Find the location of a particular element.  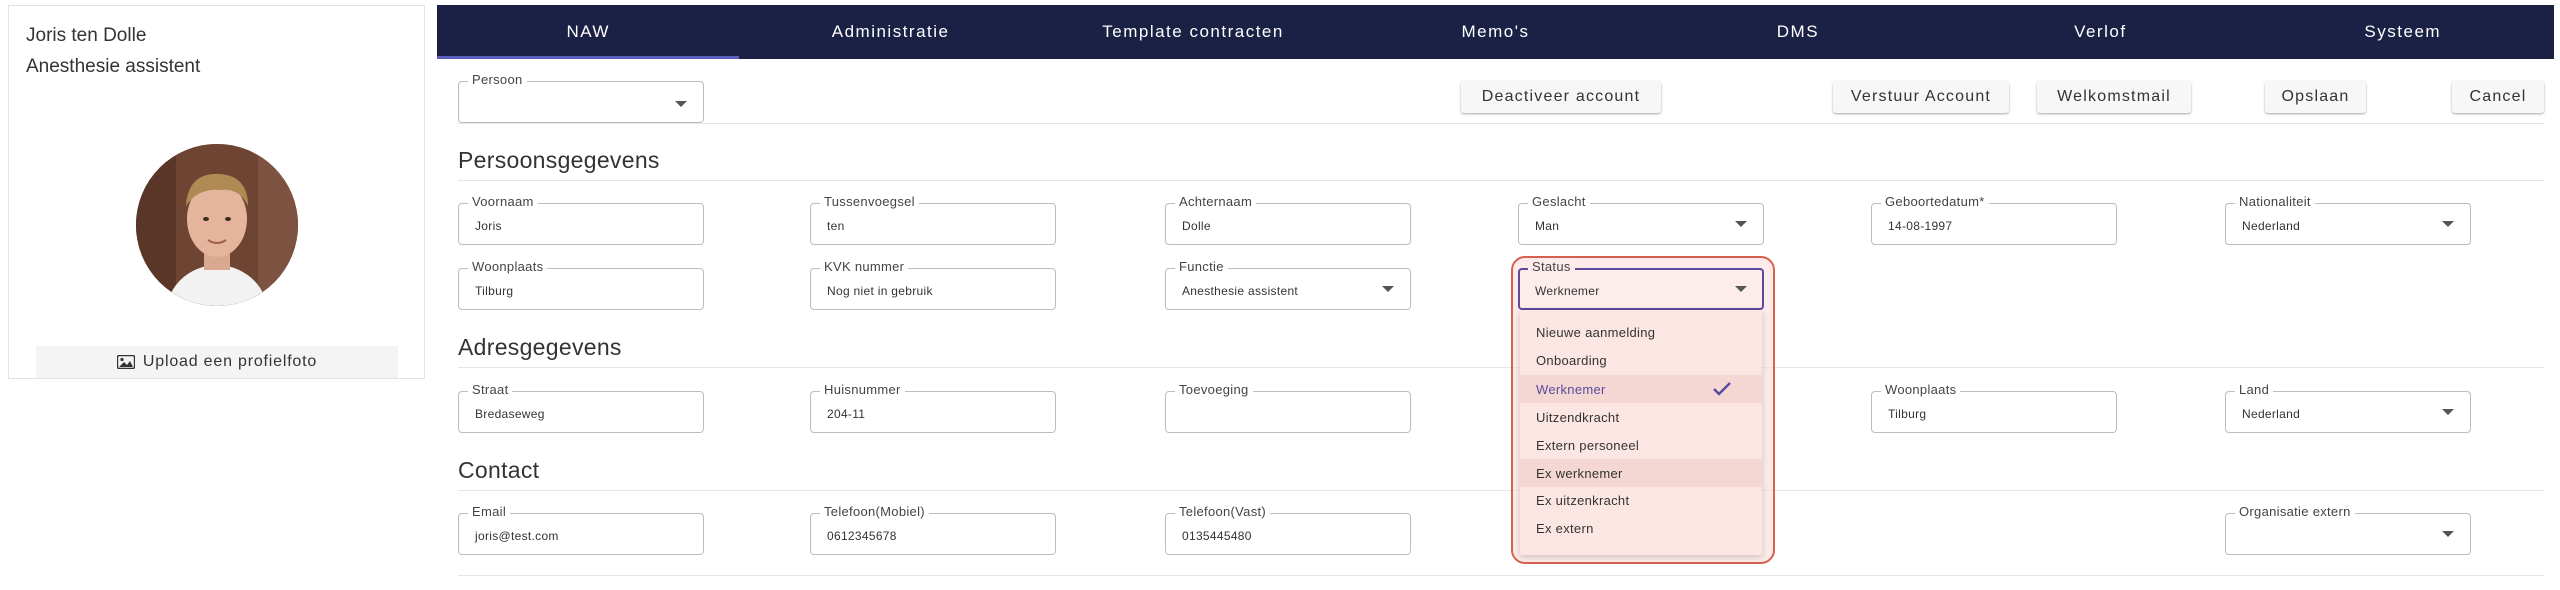

profile-name: Joris ten Dolle is located at coordinates (86, 35).